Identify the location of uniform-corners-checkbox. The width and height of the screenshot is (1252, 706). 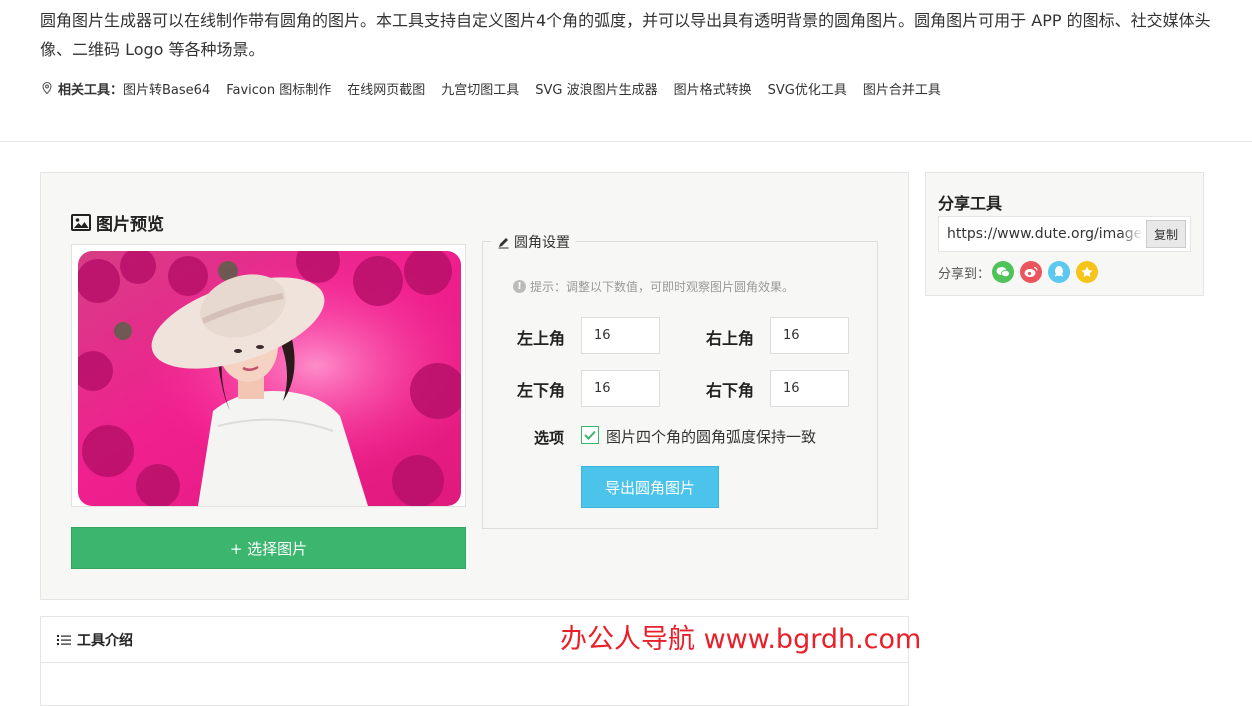
(590, 435).